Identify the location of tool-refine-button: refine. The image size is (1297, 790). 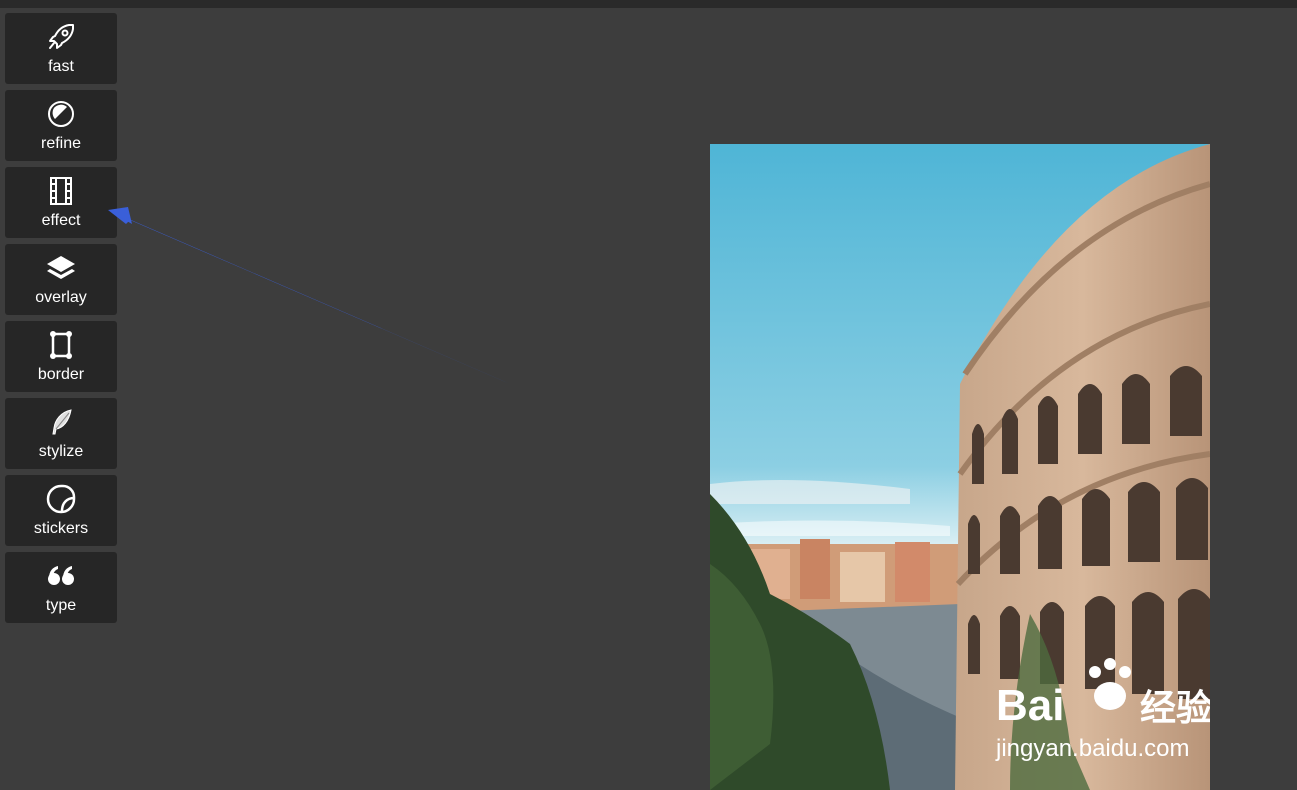
(61, 125).